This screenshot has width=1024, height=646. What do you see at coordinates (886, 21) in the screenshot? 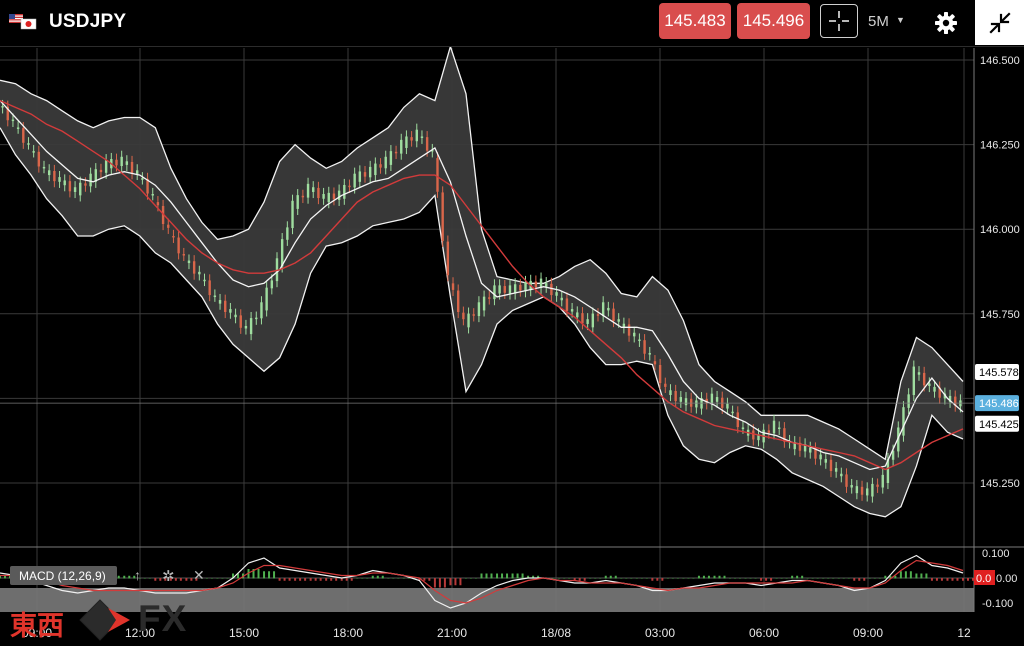
I see `interval-dropdown: 5M ▼` at bounding box center [886, 21].